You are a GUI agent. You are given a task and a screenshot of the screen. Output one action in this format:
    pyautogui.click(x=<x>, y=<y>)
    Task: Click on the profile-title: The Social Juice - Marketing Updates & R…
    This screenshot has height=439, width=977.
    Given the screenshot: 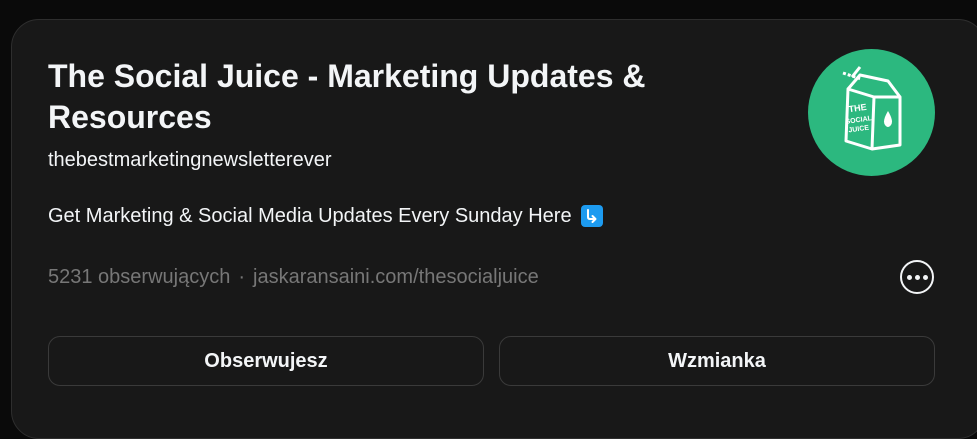 What is the action you would take?
    pyautogui.click(x=347, y=96)
    